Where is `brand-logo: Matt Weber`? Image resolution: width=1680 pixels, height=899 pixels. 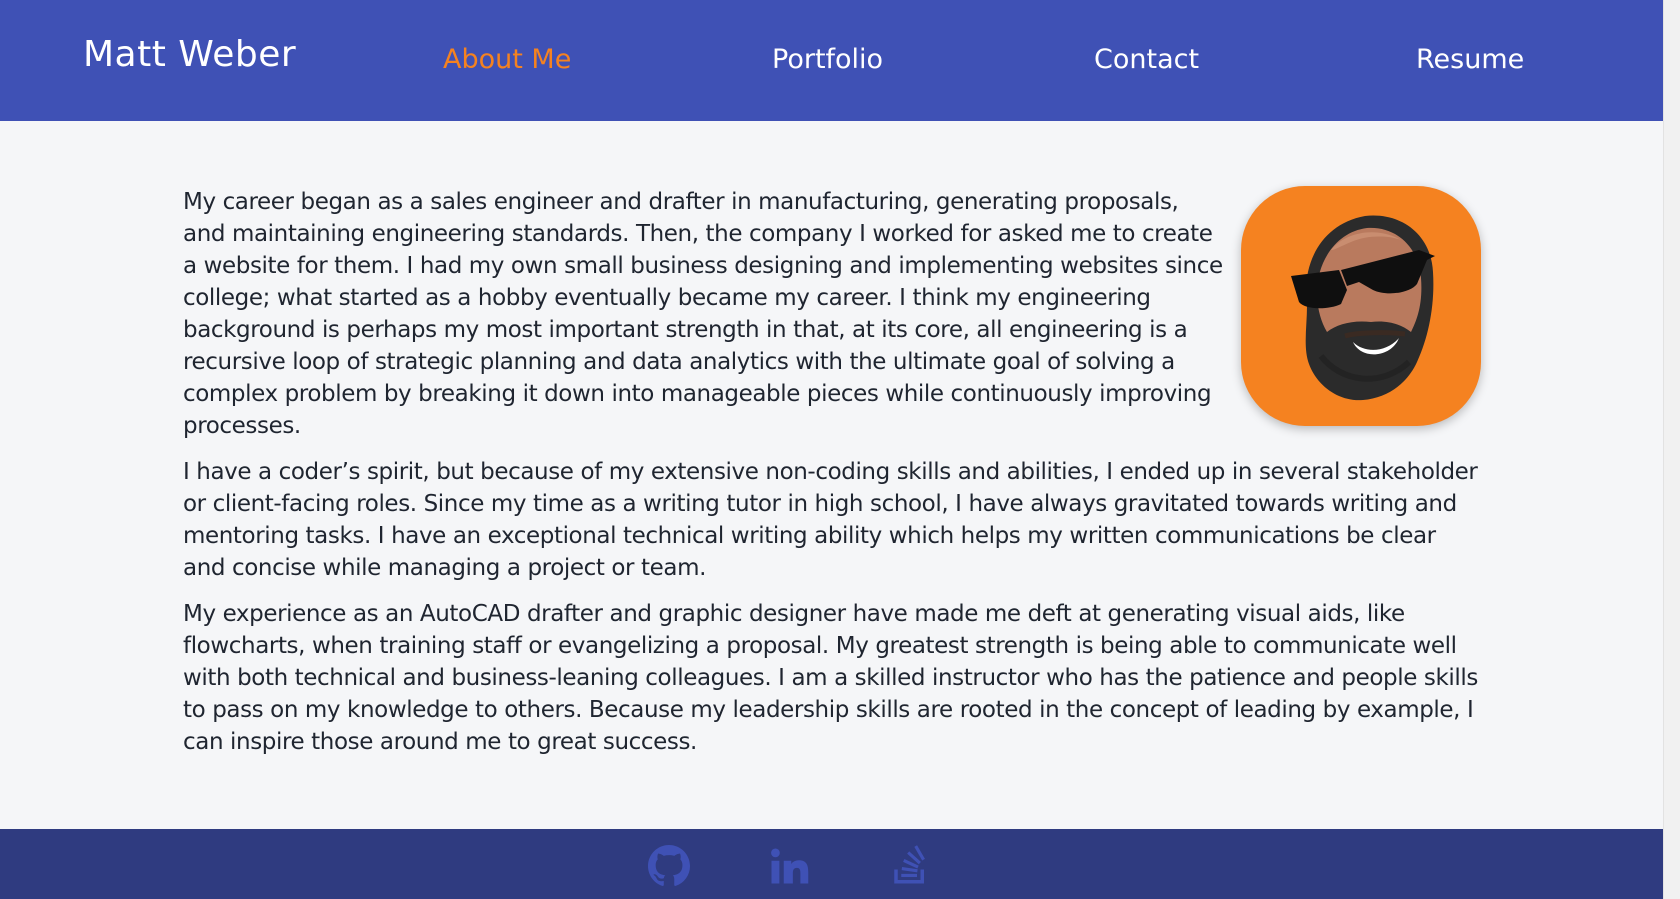 brand-logo: Matt Weber is located at coordinates (189, 54).